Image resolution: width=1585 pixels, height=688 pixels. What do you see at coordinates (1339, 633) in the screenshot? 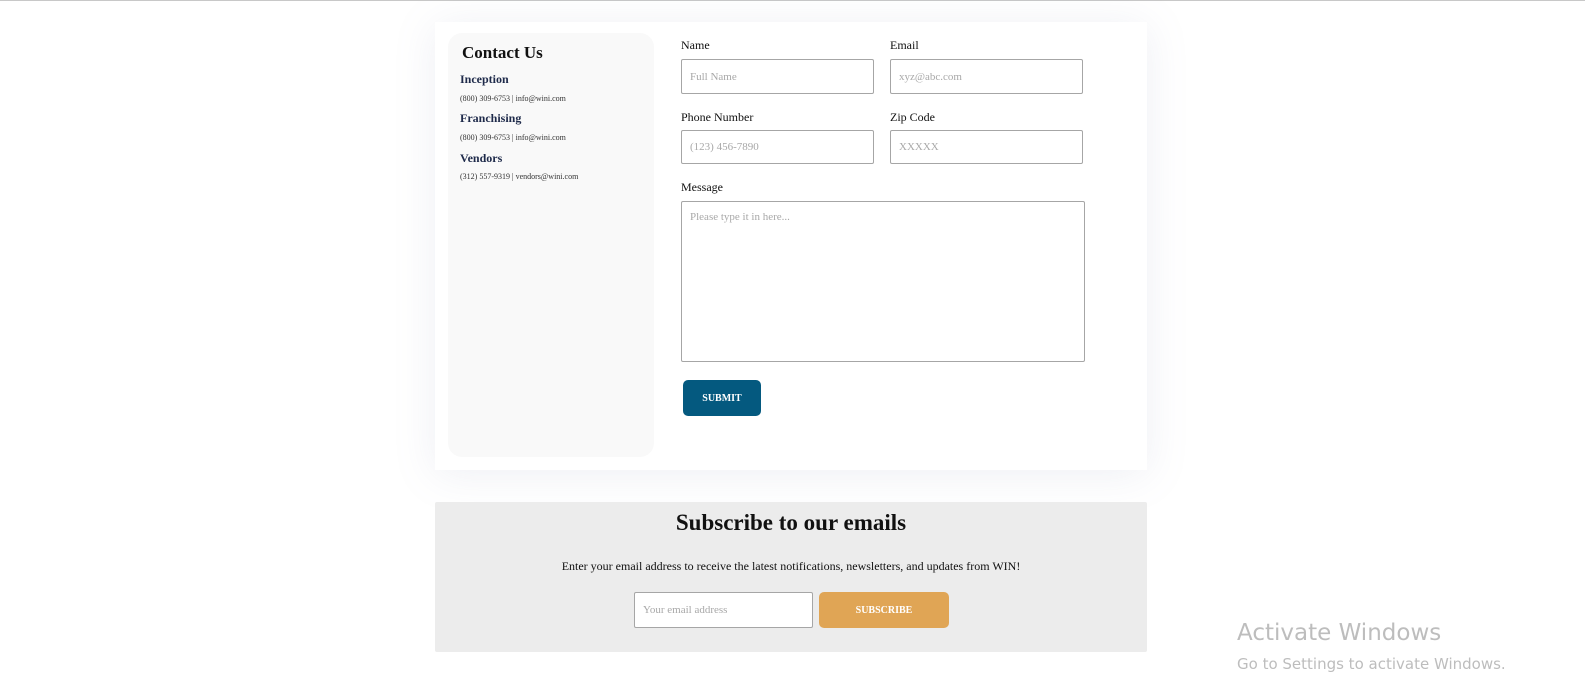
I see `activate-windows-title: Activate Windows` at bounding box center [1339, 633].